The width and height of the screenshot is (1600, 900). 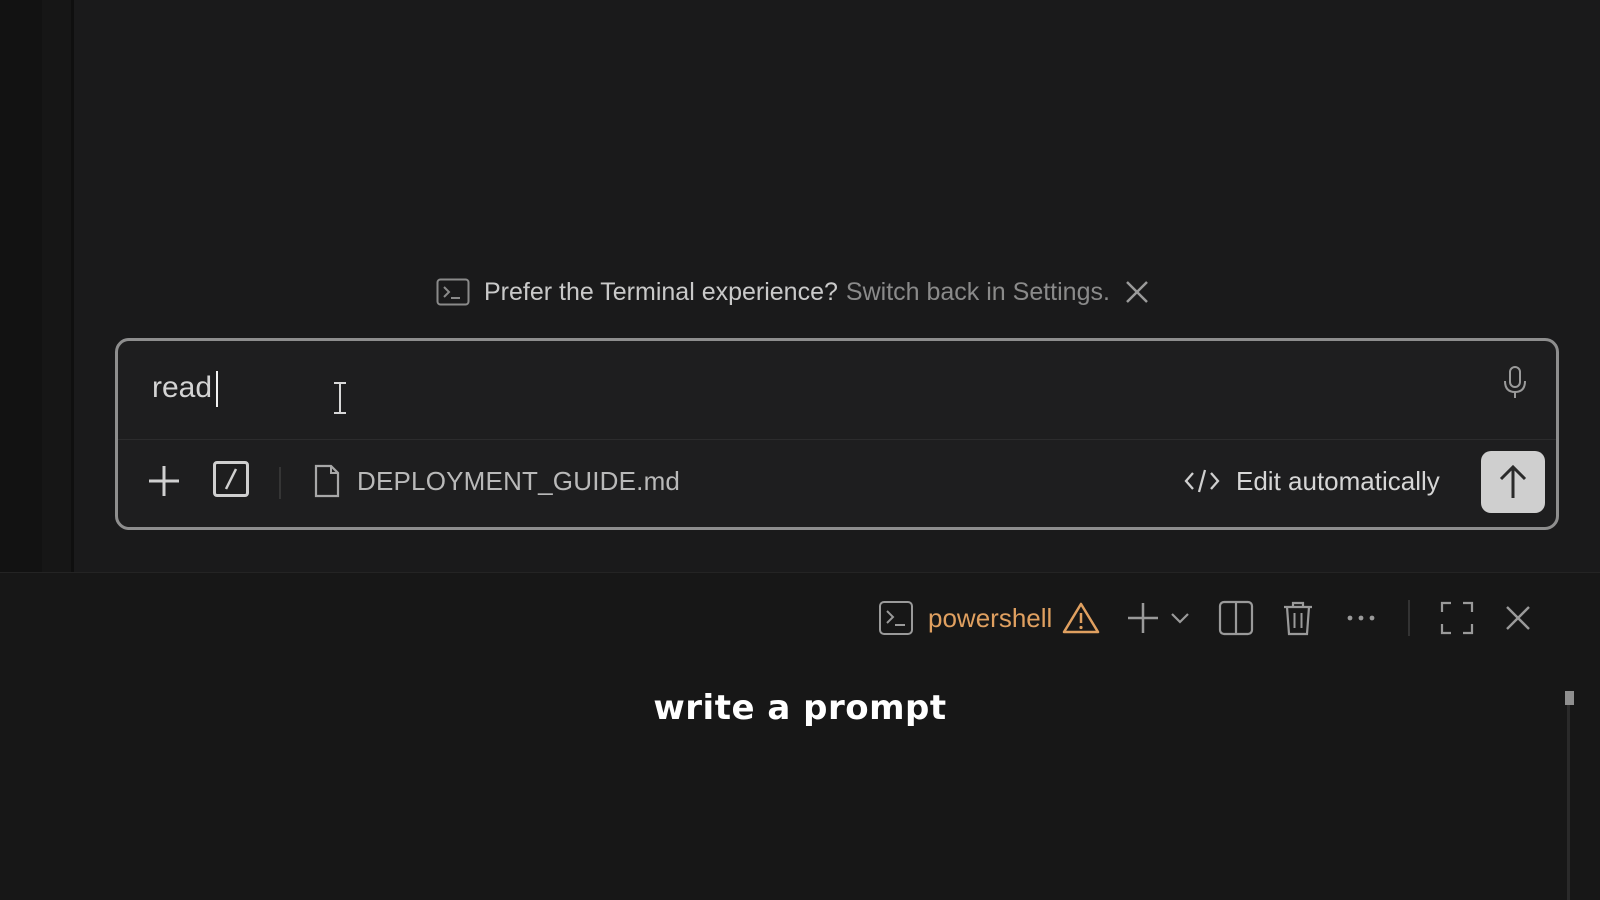 I want to click on arrow-up-icon, so click(x=1513, y=481).